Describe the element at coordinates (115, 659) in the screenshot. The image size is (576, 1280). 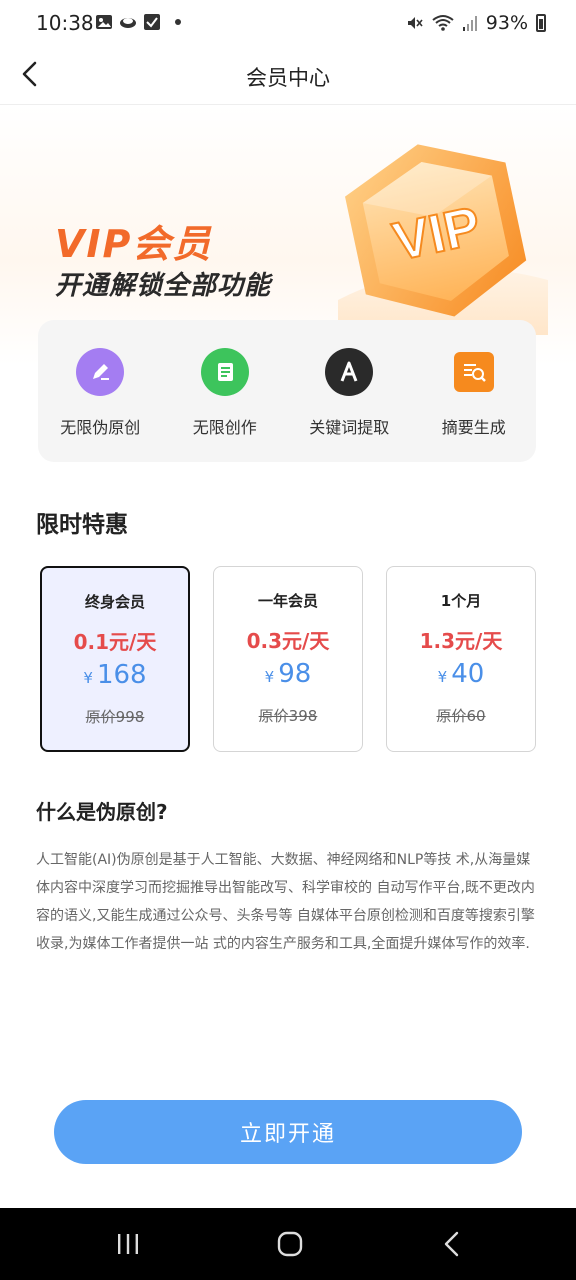
I see `plan-lifetime: 终身会员 0.1元/天 ¥168 原价998` at that location.